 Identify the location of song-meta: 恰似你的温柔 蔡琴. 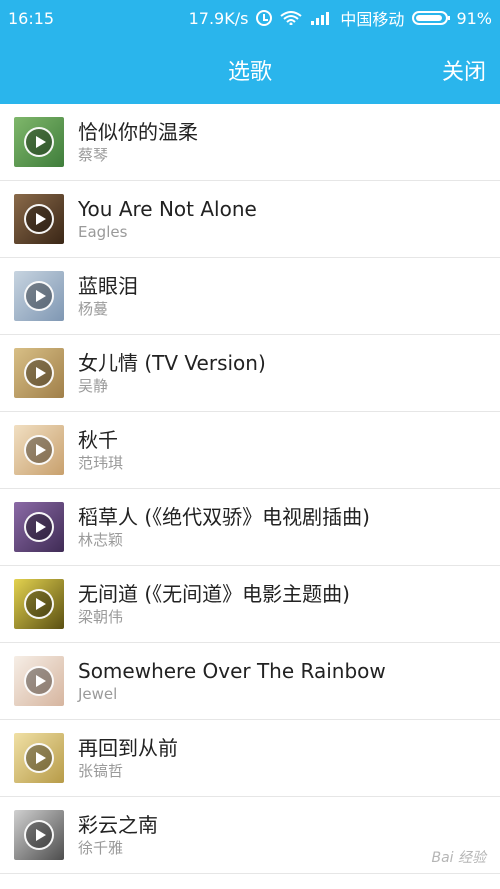
(138, 142).